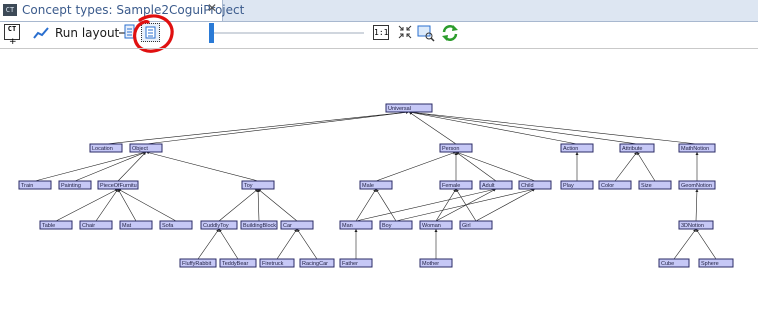 The width and height of the screenshot is (758, 331). Describe the element at coordinates (409, 108) in the screenshot. I see `node-universal: Universal` at that location.